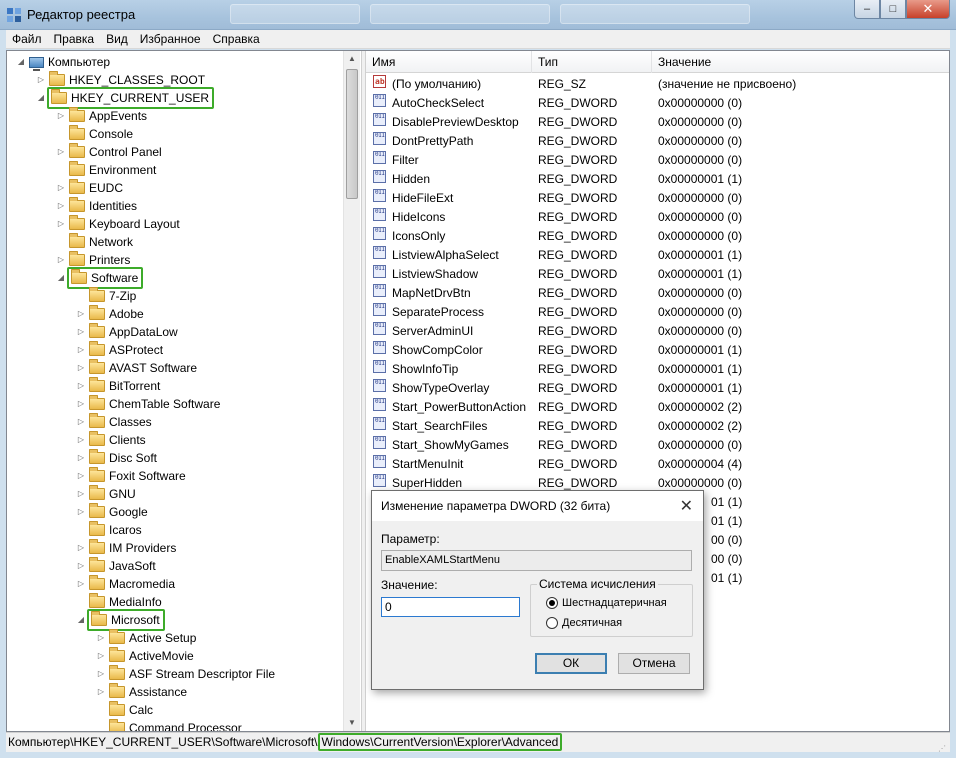  Describe the element at coordinates (606, 603) in the screenshot. I see `radio-hex: Шестнадцатеричная` at that location.